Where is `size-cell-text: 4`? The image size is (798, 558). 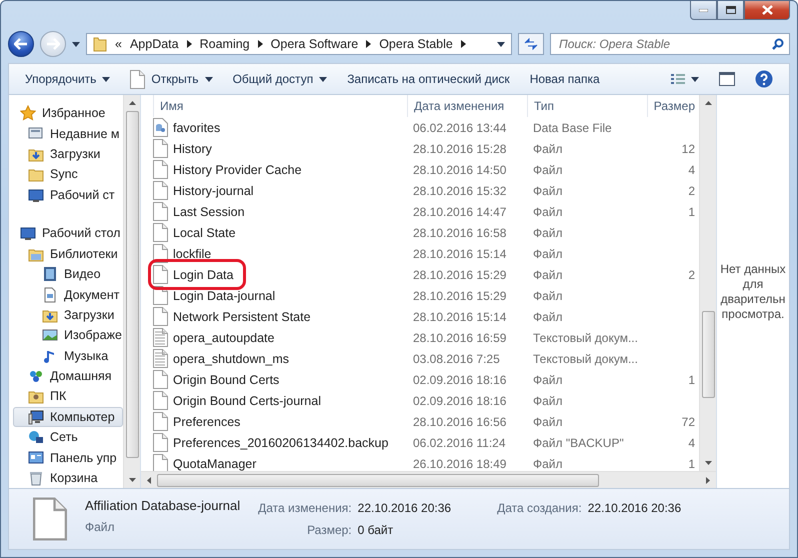
size-cell-text: 4 is located at coordinates (691, 443).